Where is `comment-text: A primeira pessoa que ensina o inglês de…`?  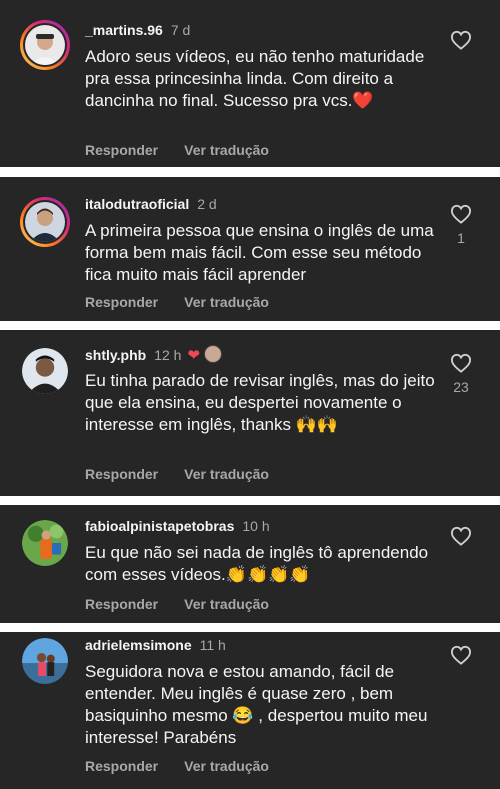
comment-text: A primeira pessoa que ensina o inglês de… is located at coordinates (259, 252).